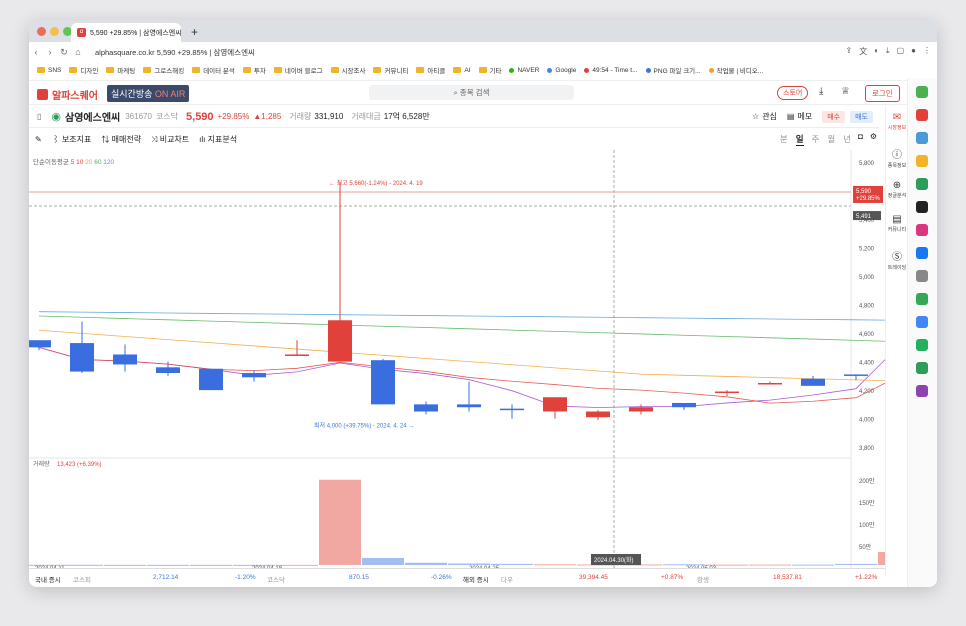  I want to click on bookmark-item: 그로스해킹, so click(163, 70).